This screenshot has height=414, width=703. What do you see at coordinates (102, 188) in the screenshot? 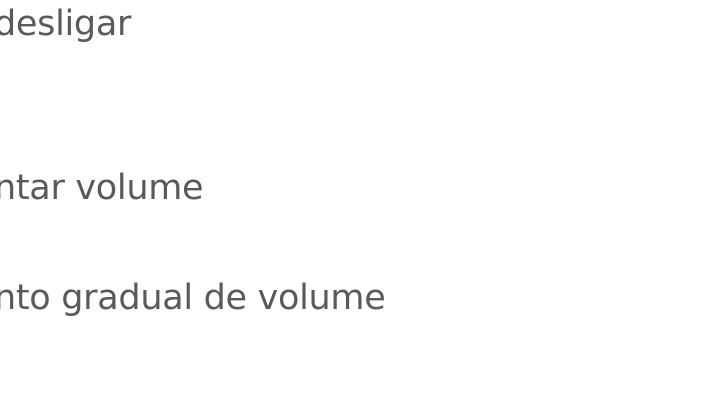
I see `settings-item-label: ntar volume` at bounding box center [102, 188].